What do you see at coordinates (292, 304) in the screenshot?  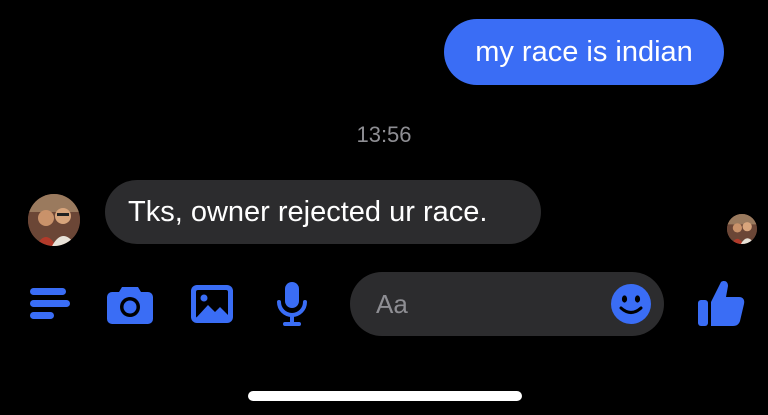 I see `mic-icon` at bounding box center [292, 304].